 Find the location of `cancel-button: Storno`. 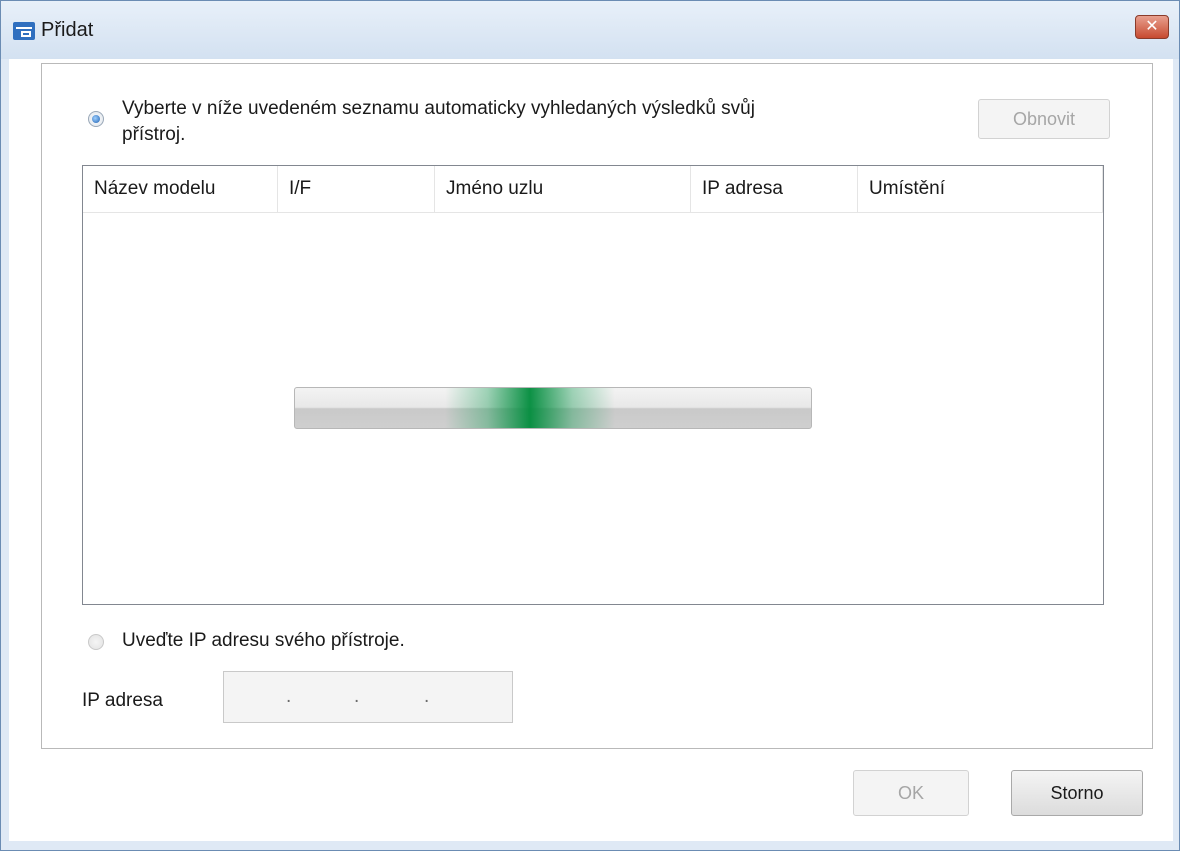

cancel-button: Storno is located at coordinates (1077, 793).